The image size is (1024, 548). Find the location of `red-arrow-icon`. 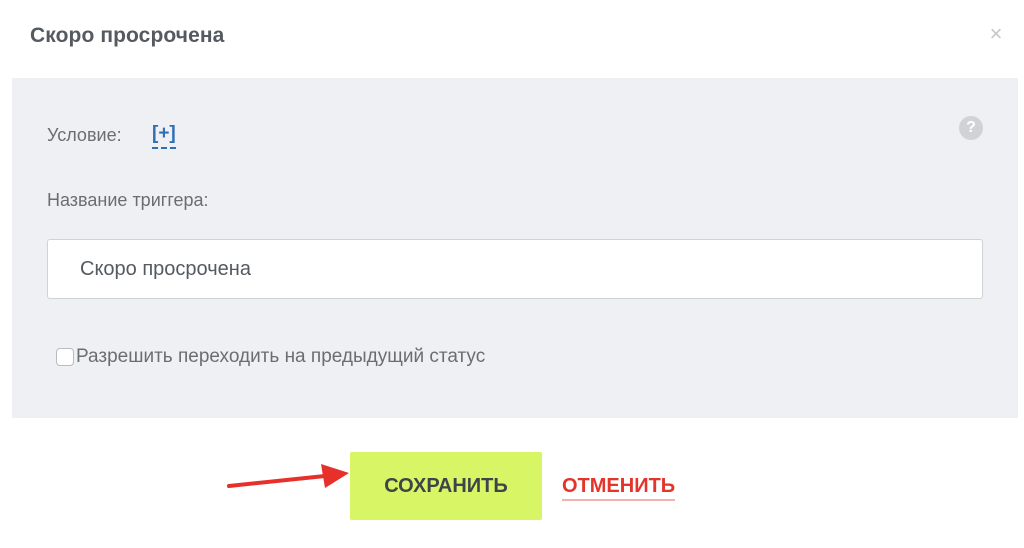

red-arrow-icon is located at coordinates (288, 476).